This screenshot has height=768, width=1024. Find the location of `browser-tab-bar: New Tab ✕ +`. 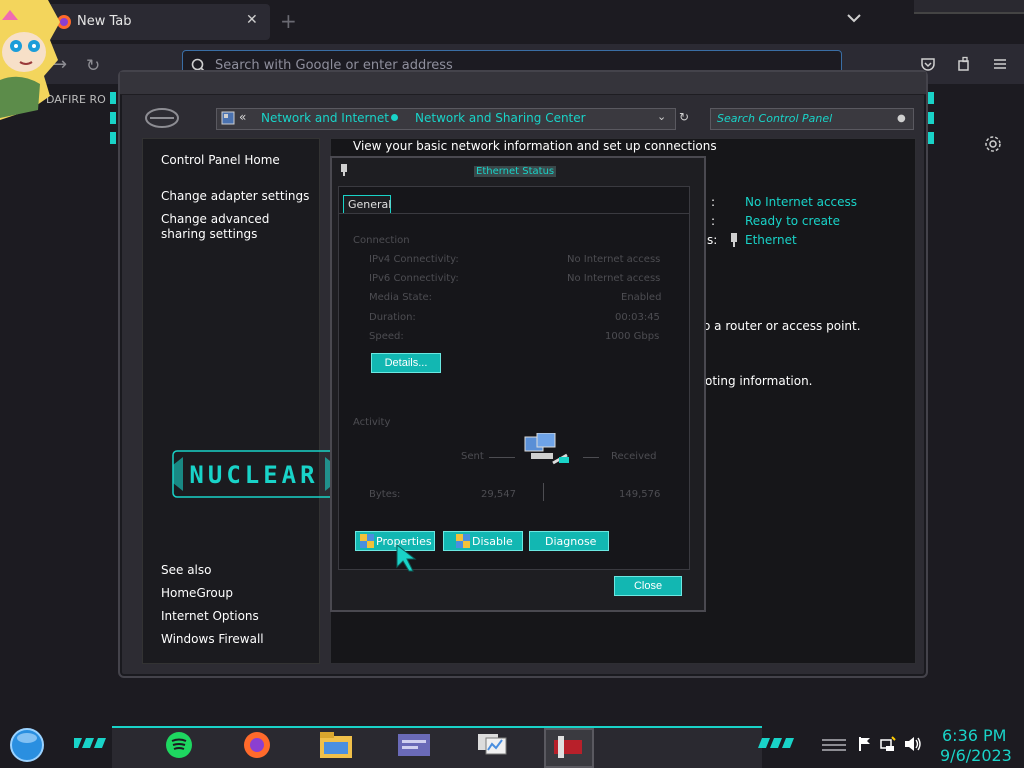

browser-tab-bar: New Tab ✕ + is located at coordinates (512, 22).